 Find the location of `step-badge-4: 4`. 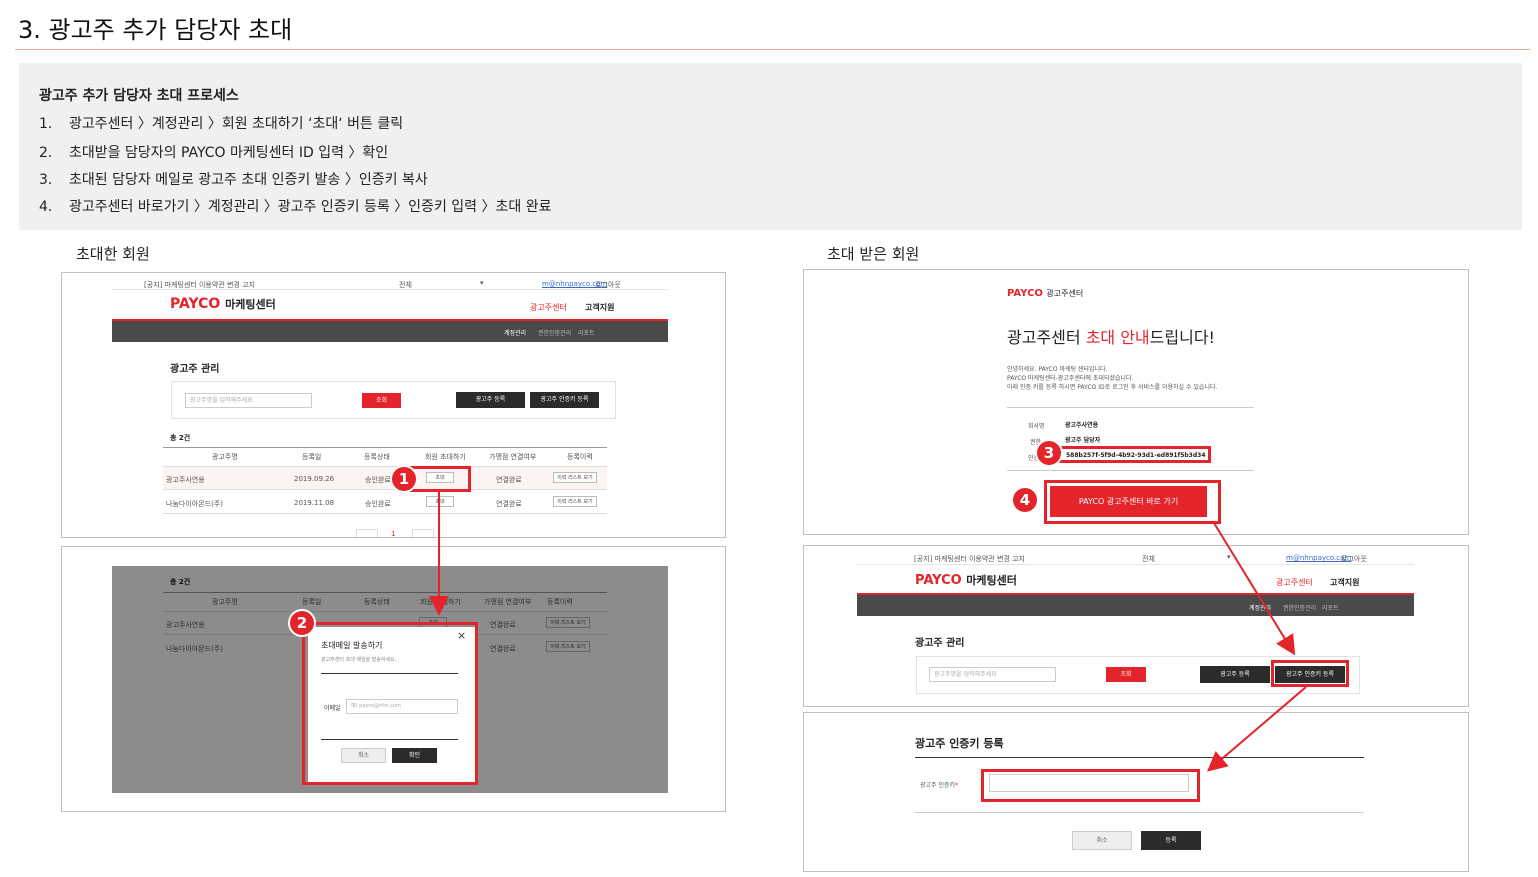

step-badge-4: 4 is located at coordinates (1025, 500).